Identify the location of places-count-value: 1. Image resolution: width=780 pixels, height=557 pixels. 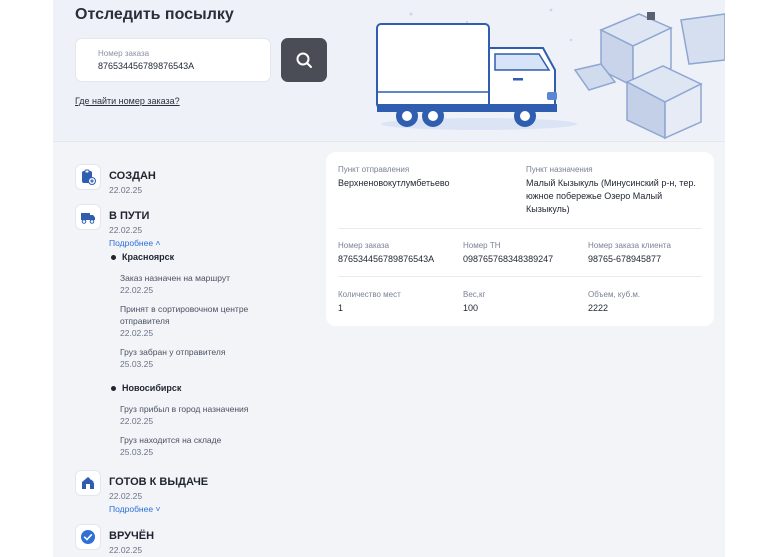
(341, 308).